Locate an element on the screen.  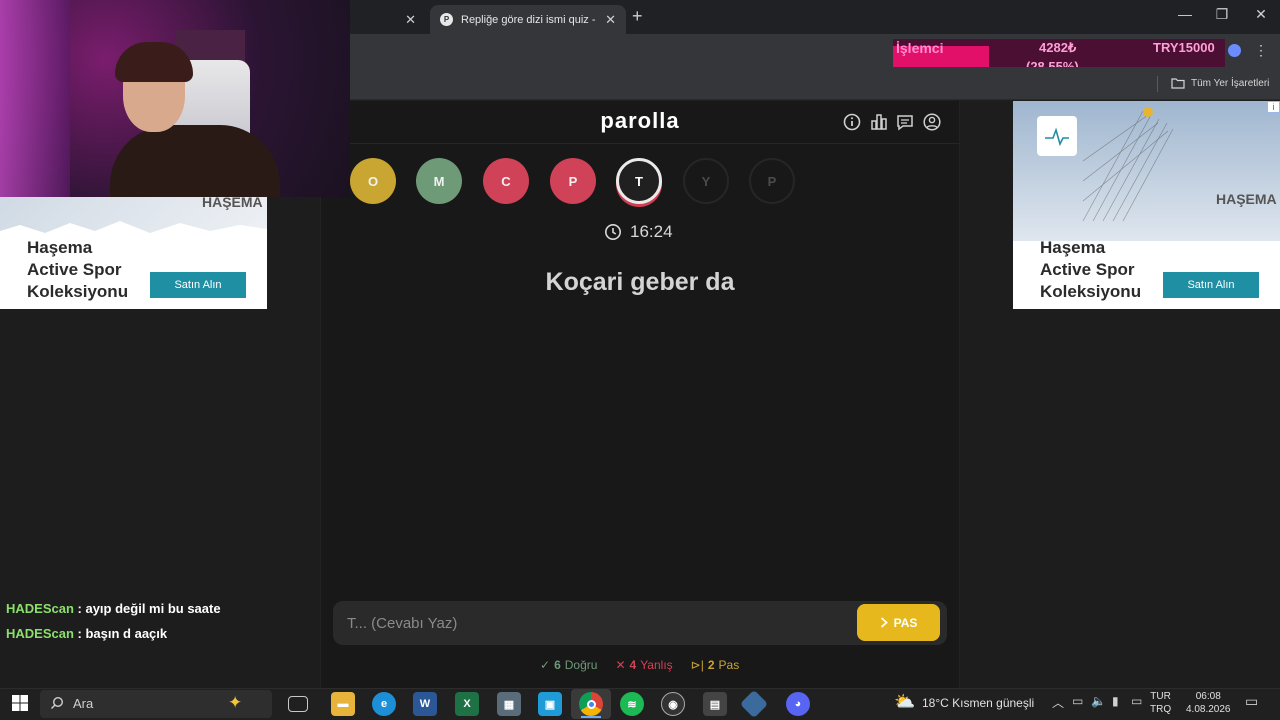
clock-icon is located at coordinates (613, 232).